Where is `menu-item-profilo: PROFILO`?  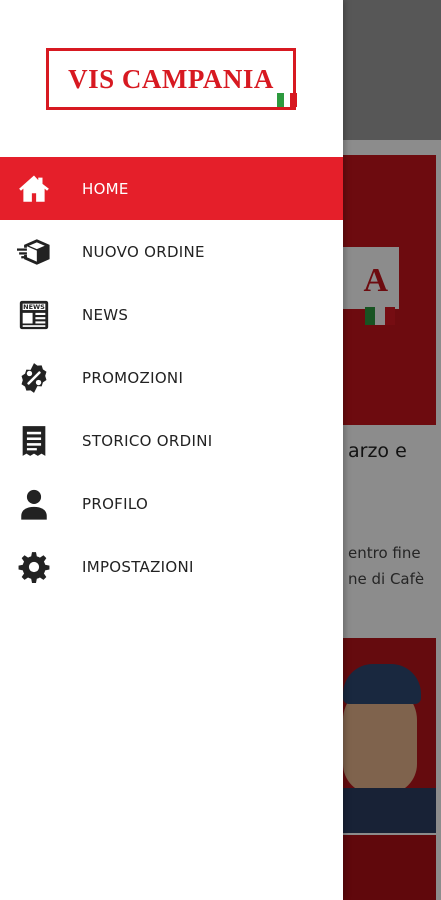 menu-item-profilo: PROFILO is located at coordinates (171, 503).